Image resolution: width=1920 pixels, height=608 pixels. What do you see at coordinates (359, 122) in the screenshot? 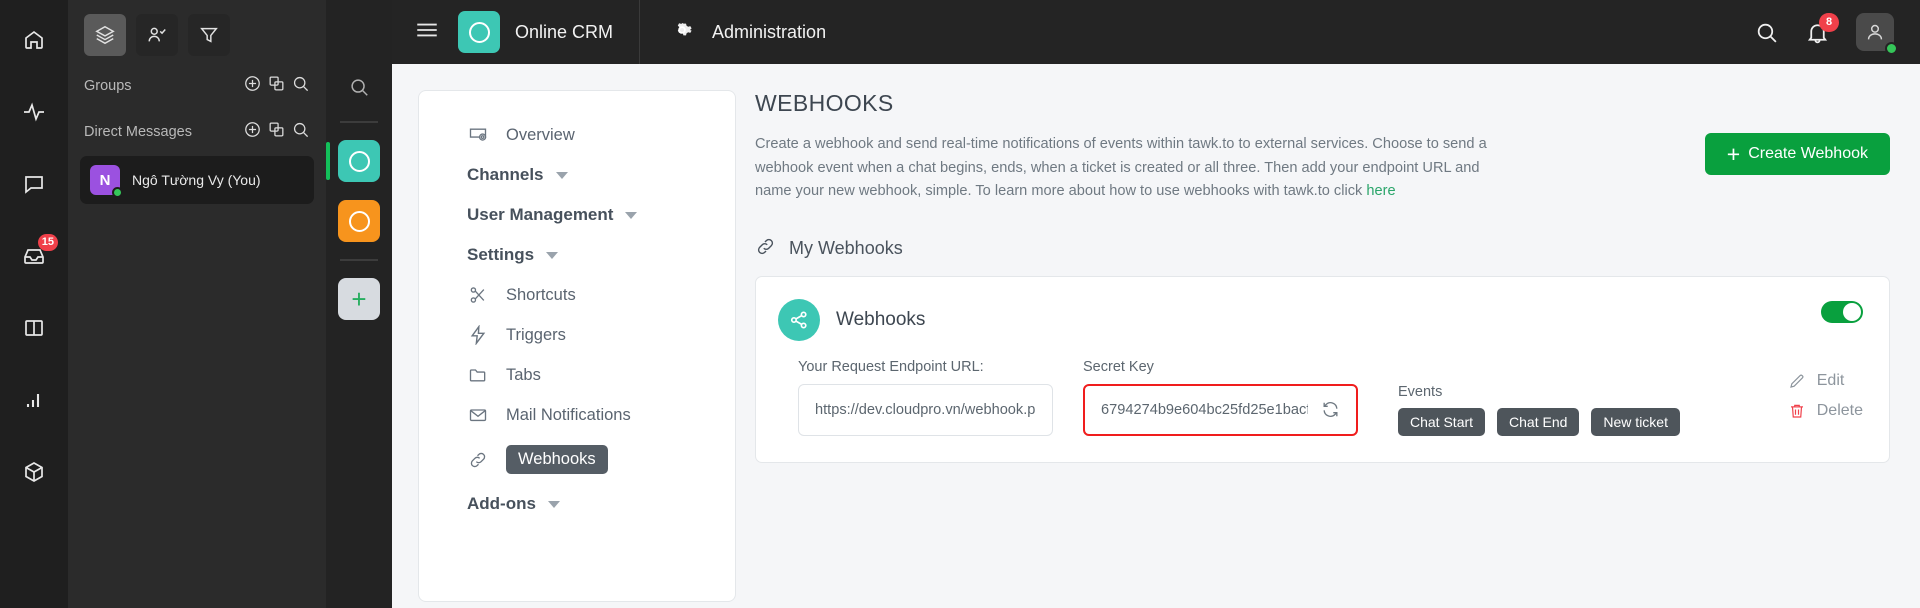
I see `divider` at bounding box center [359, 122].